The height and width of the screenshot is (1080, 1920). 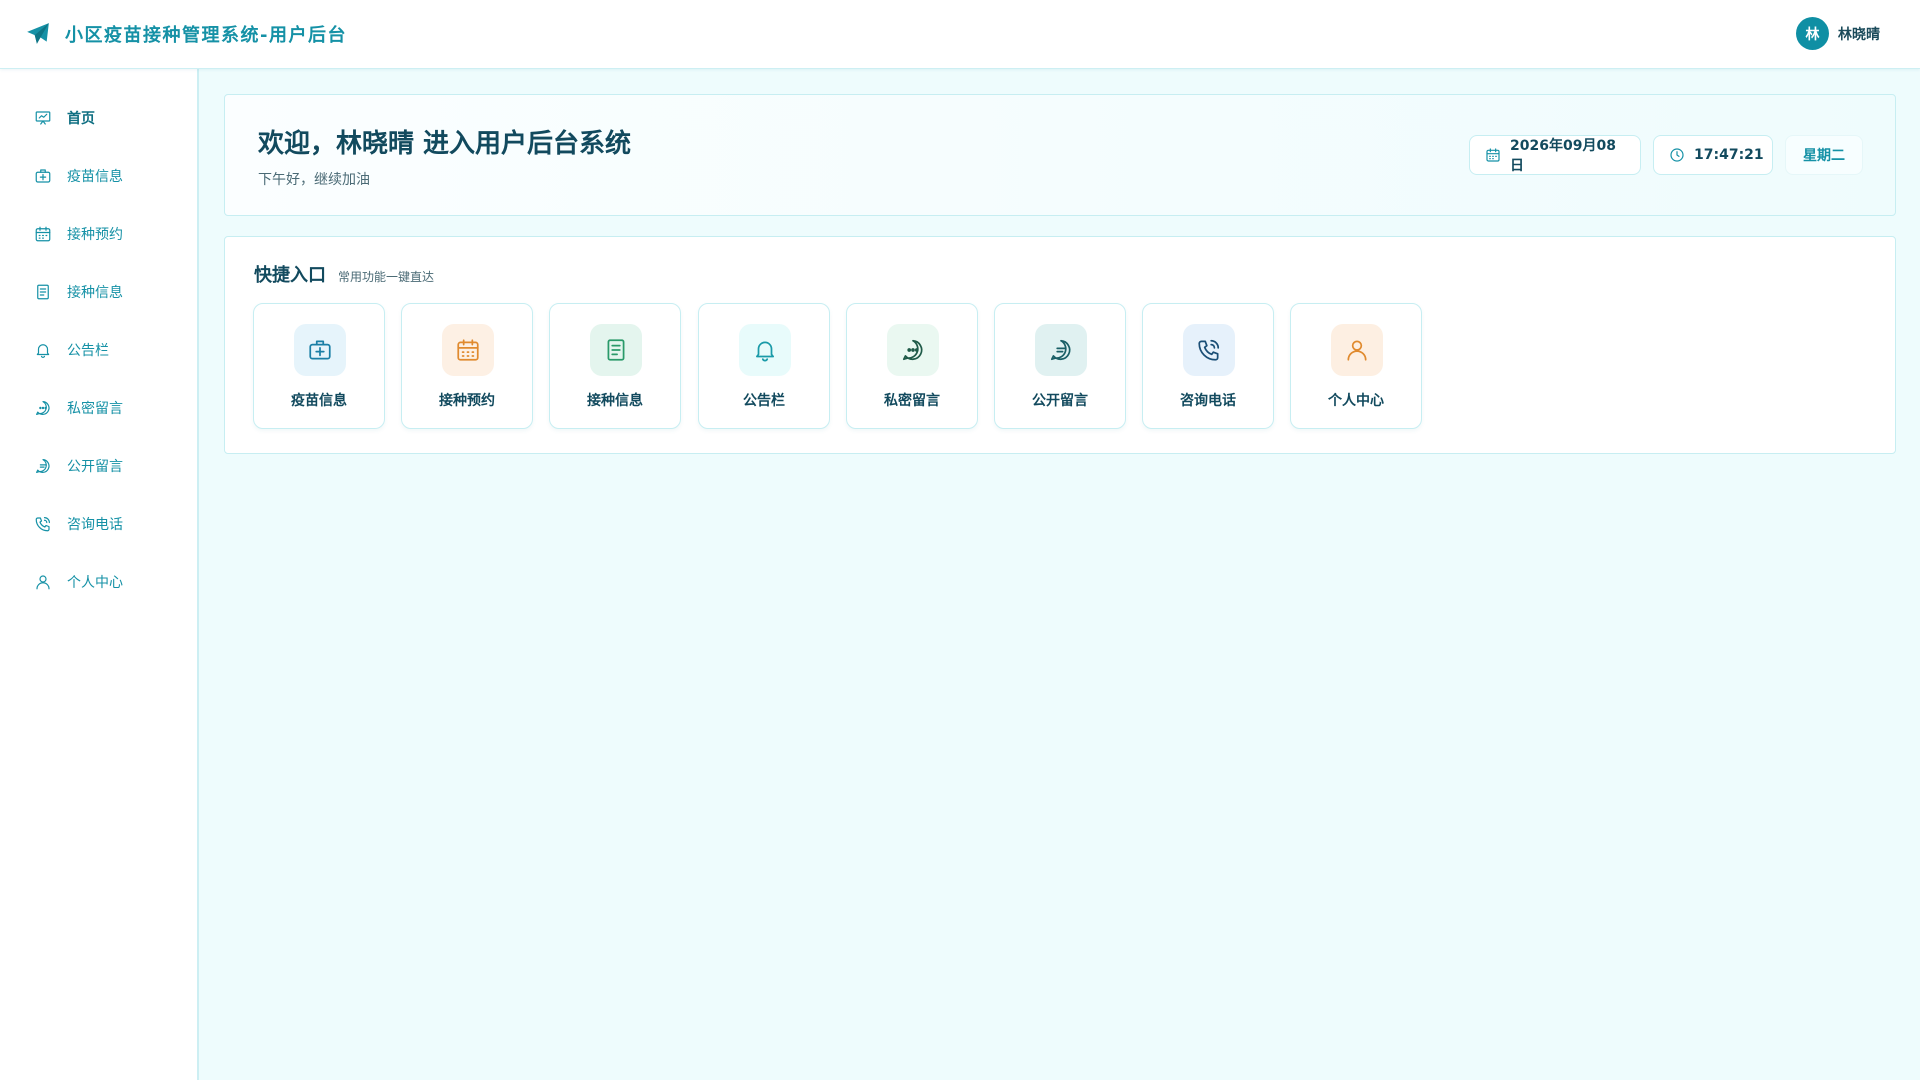 I want to click on tile-label: 公告栏, so click(x=764, y=401).